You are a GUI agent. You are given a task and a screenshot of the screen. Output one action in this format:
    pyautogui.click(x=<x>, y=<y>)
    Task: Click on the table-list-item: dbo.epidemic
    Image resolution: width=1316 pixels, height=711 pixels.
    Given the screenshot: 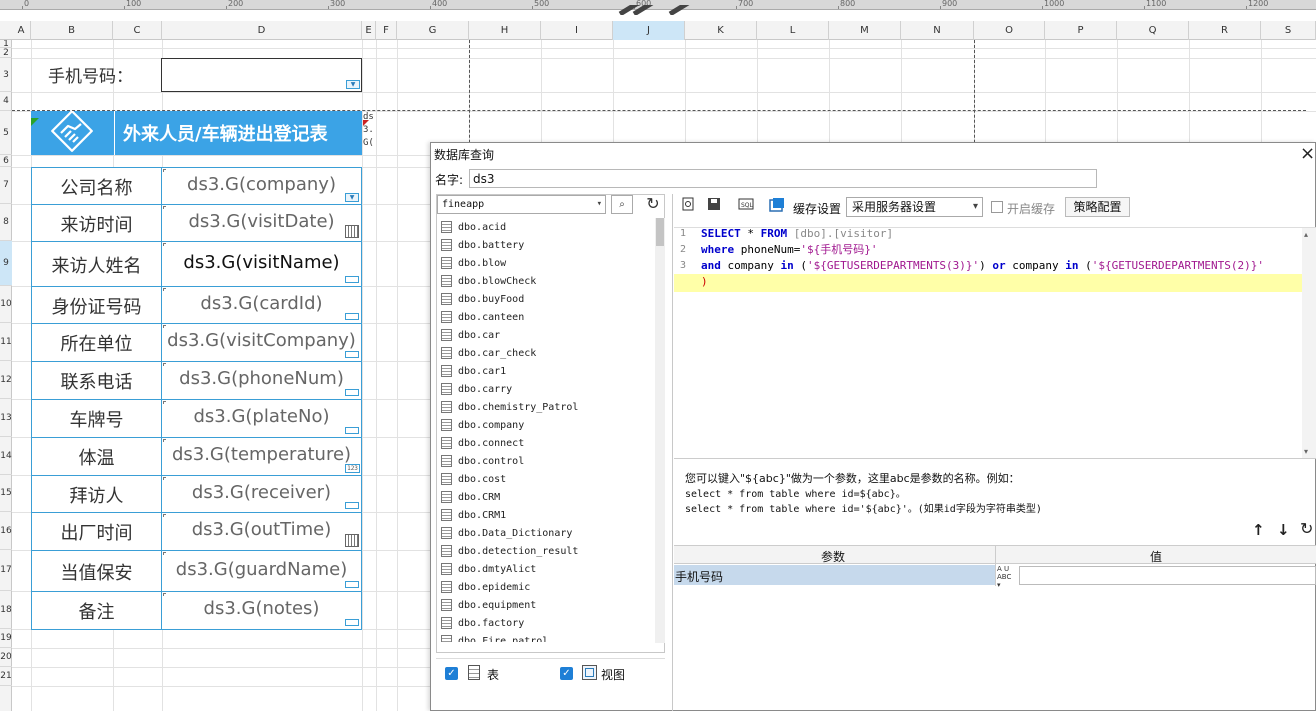 What is the action you would take?
    pyautogui.click(x=547, y=588)
    